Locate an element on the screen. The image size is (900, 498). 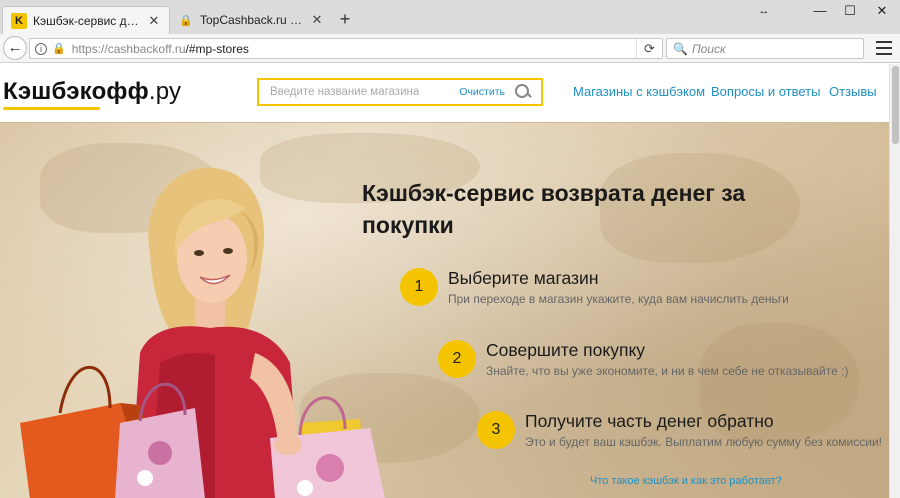
address-bar: i 🔒 https://cashbackoff.ru/#mp-stores ⟳ is located at coordinates (346, 48).